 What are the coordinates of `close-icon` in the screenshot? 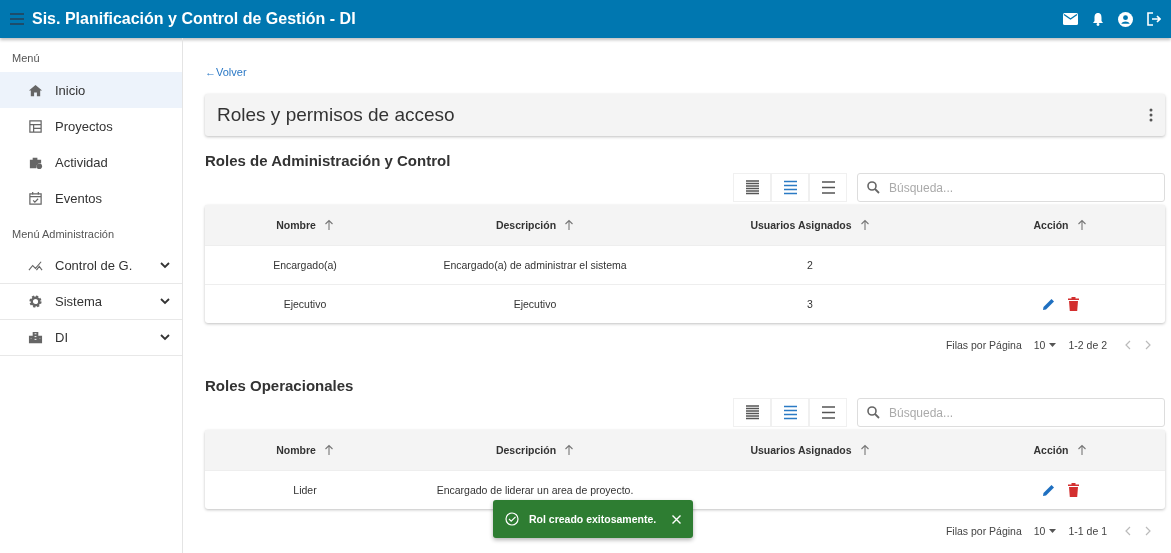 It's located at (676, 519).